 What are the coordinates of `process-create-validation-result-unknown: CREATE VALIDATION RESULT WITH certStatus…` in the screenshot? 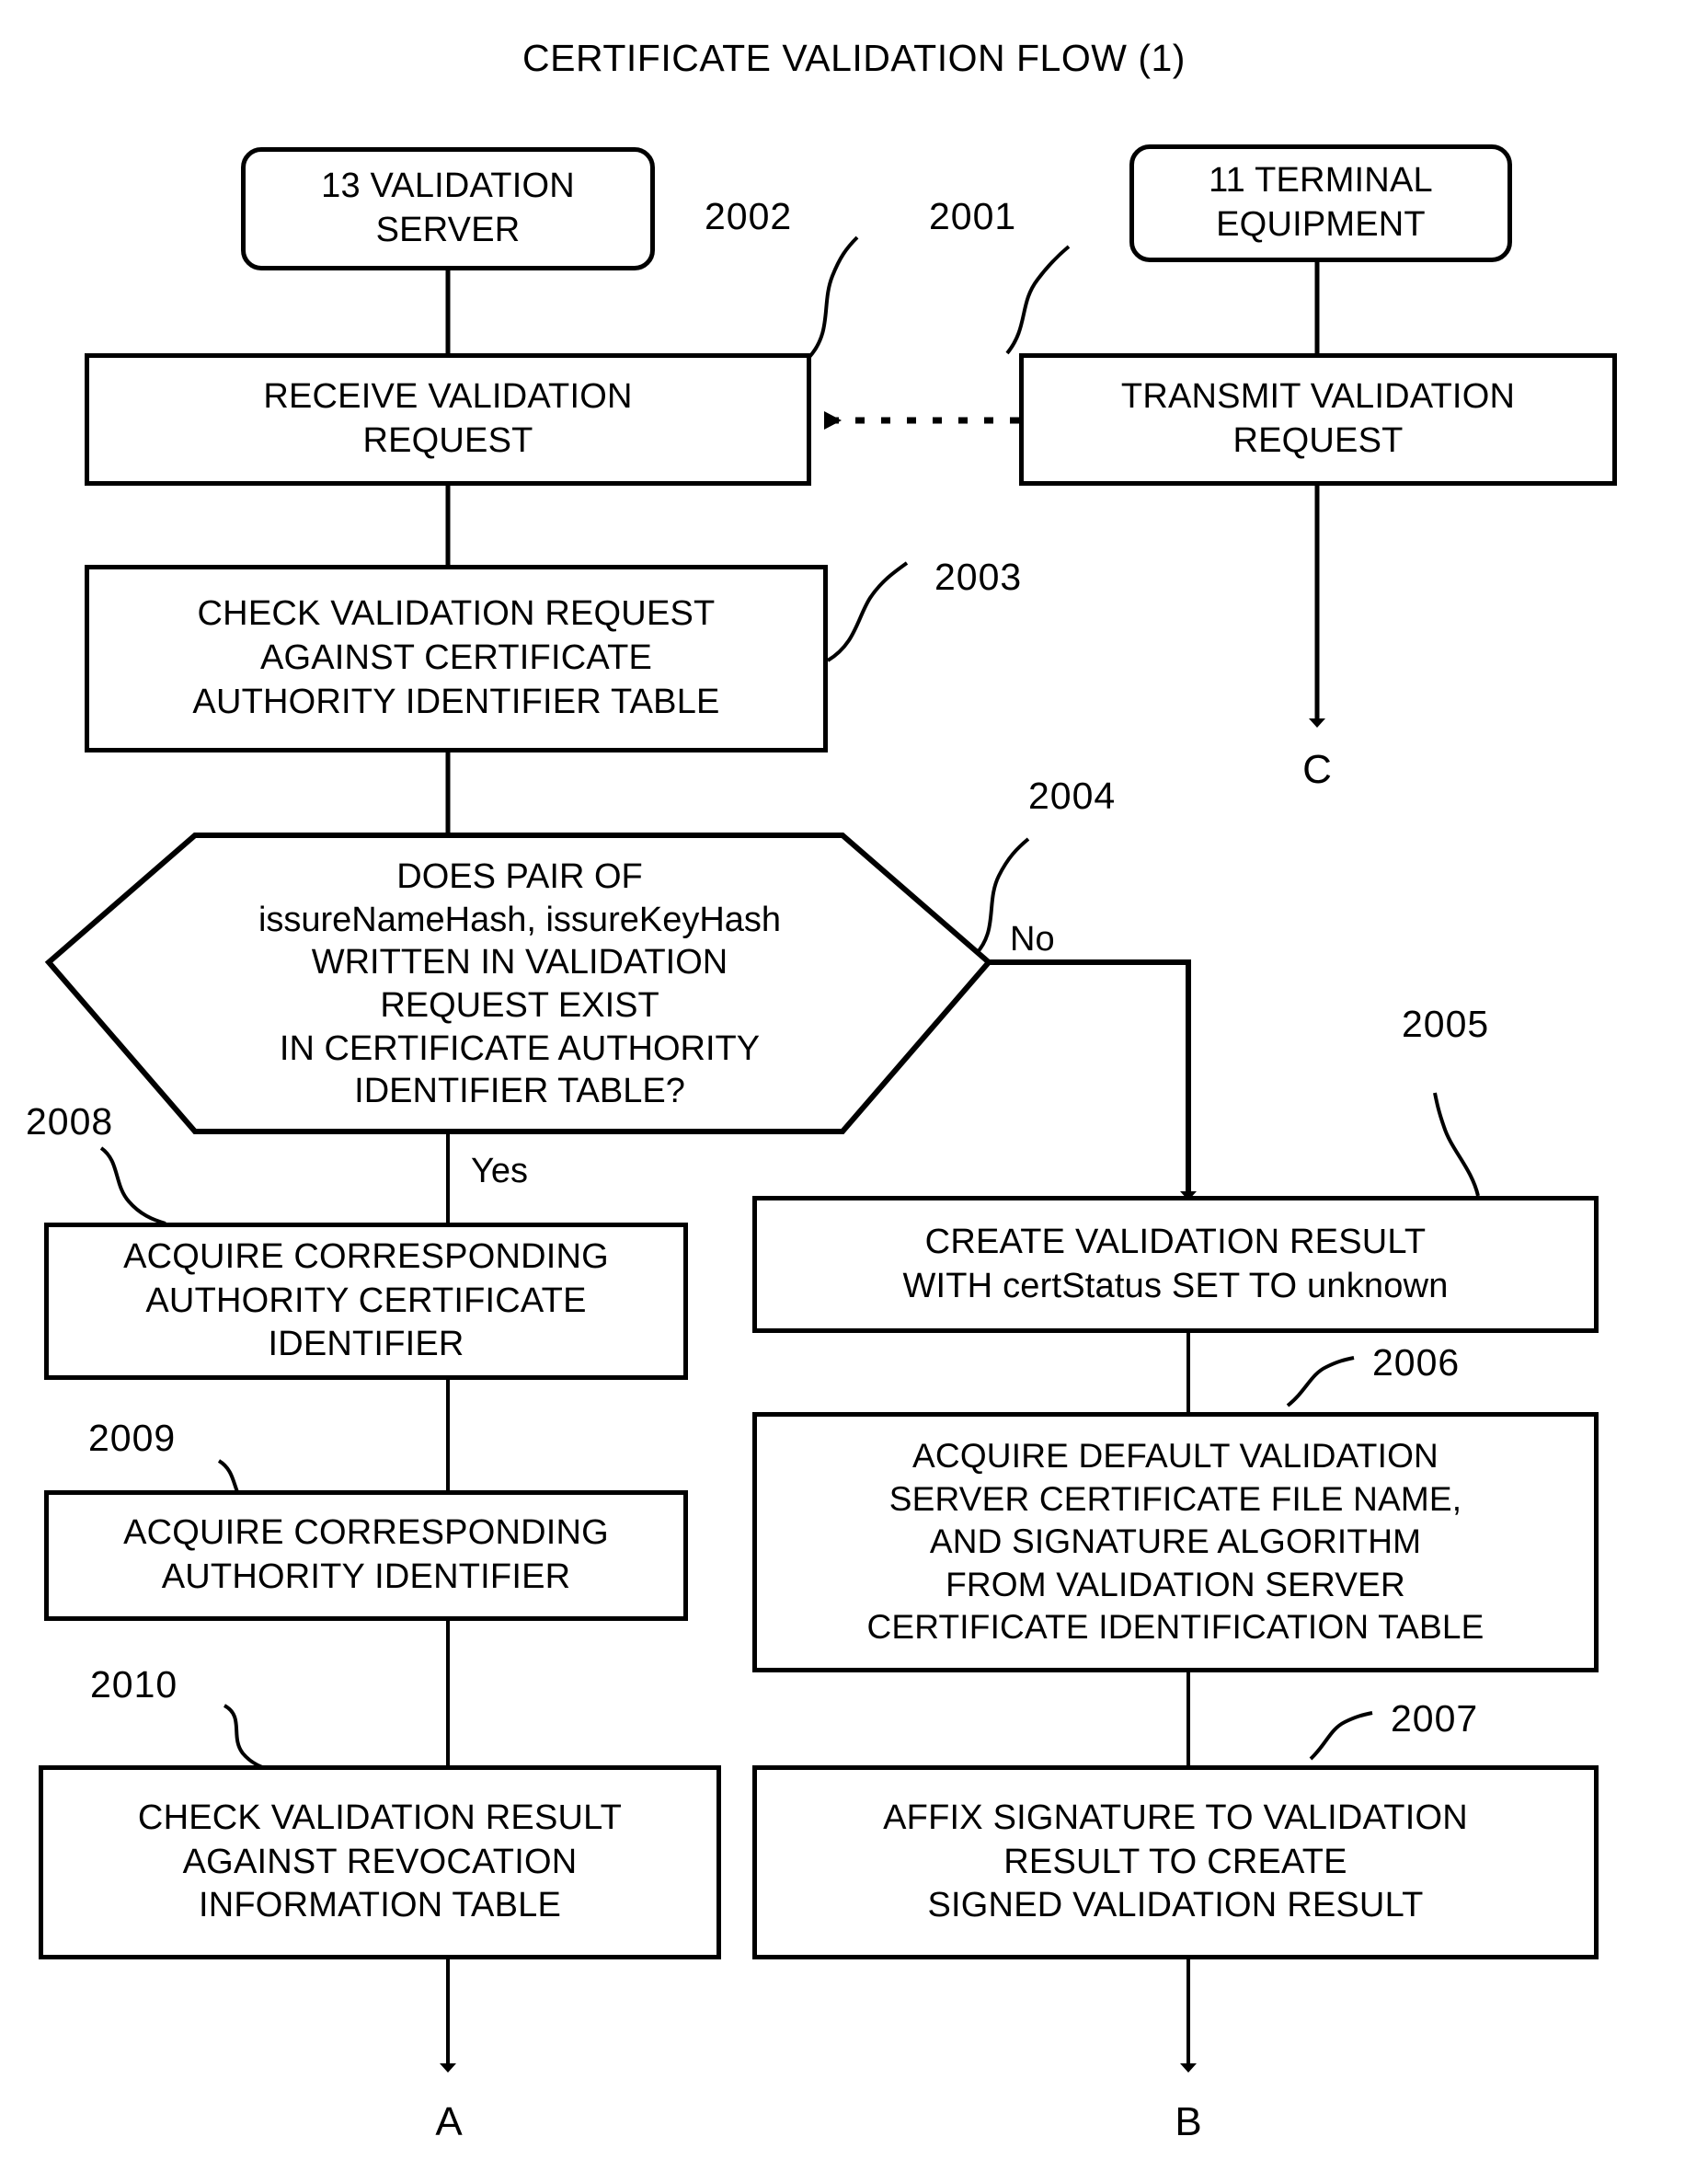 It's located at (1175, 1264).